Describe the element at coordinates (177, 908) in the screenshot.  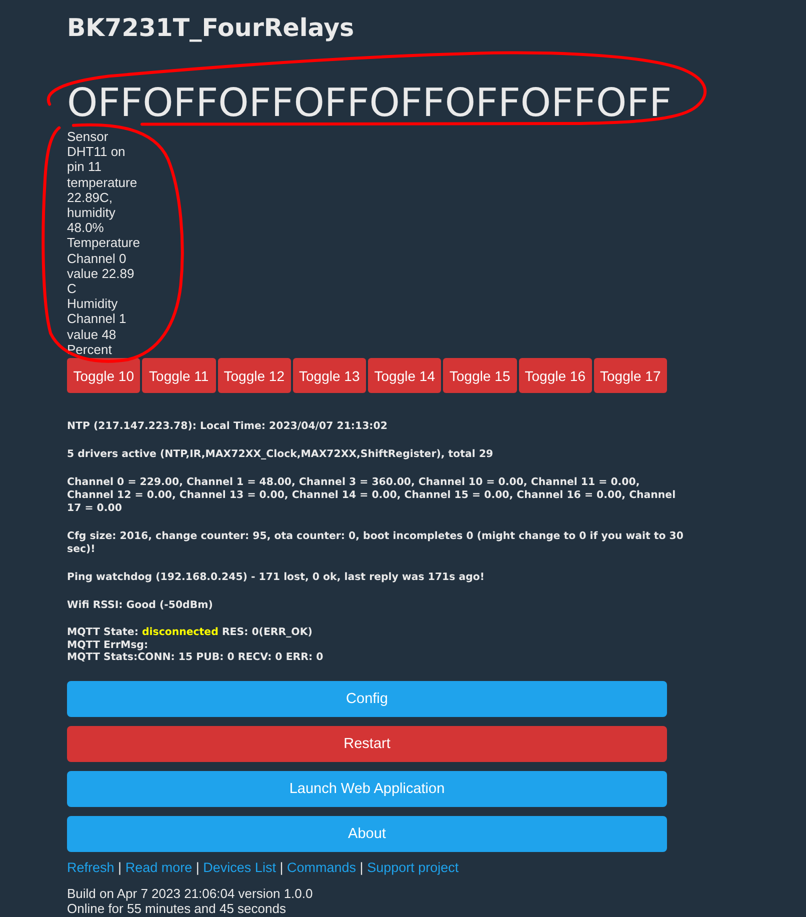
I see `build-info: Online for 55 minutes and 45 seconds` at that location.